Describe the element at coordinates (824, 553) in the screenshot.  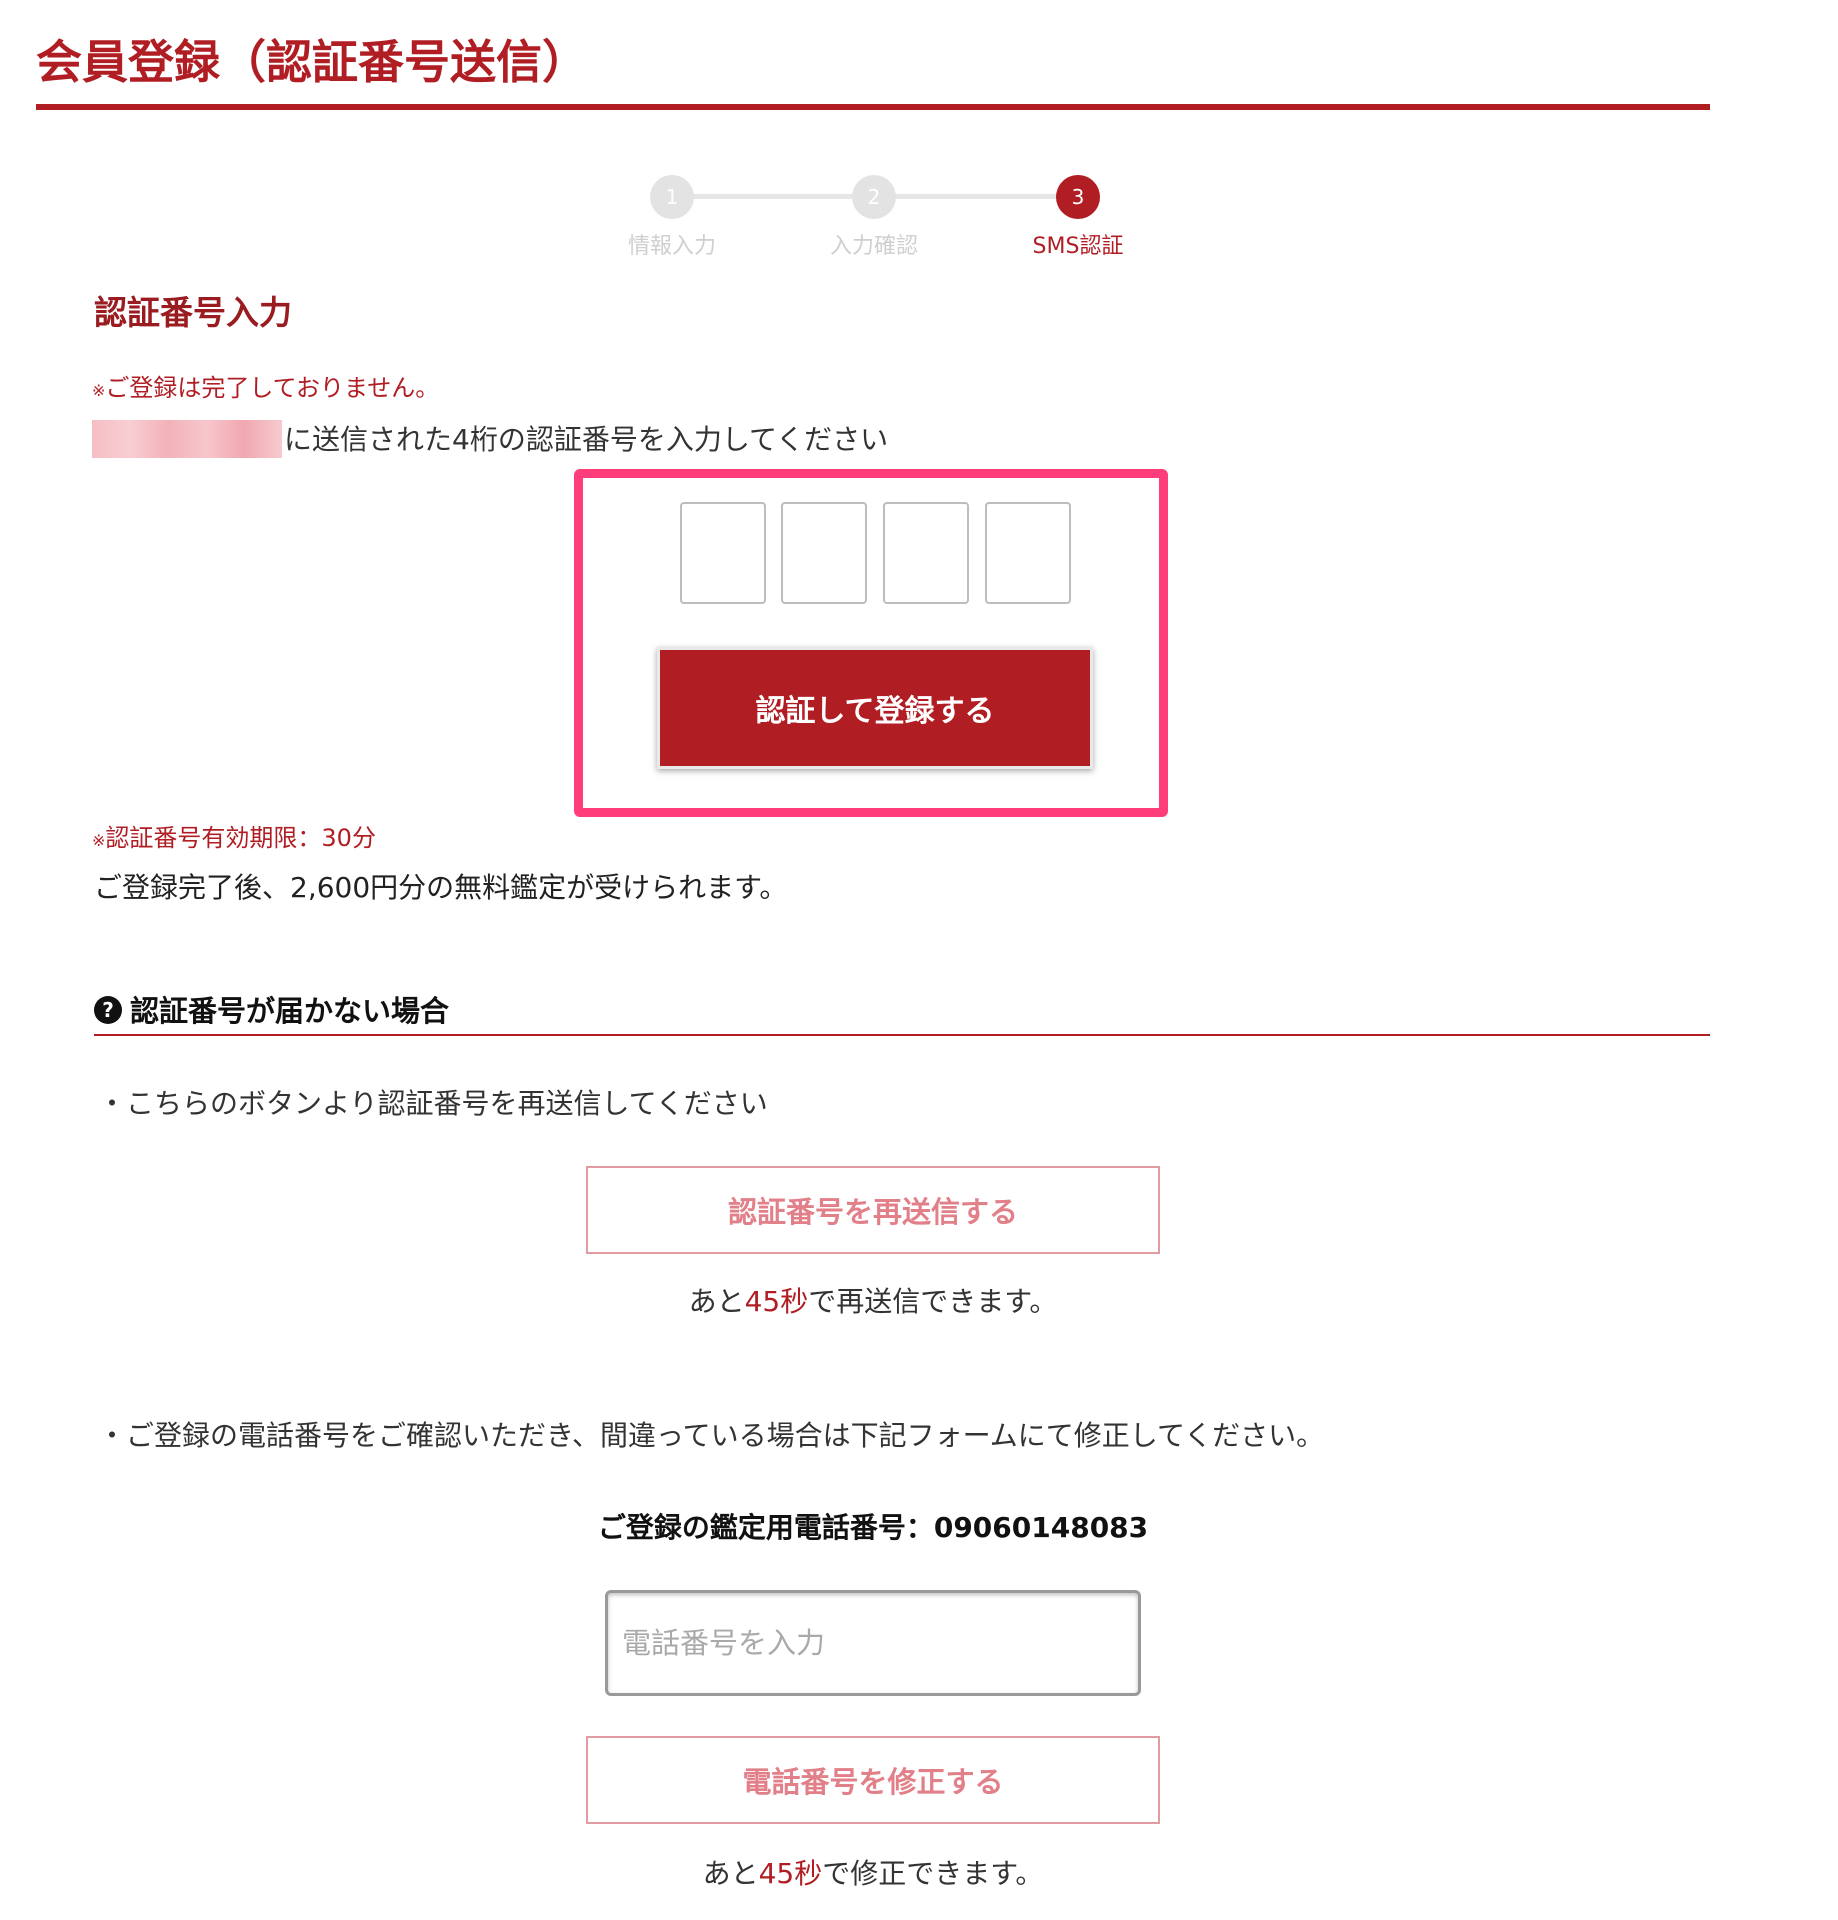
I see `code-digit-2-input` at that location.